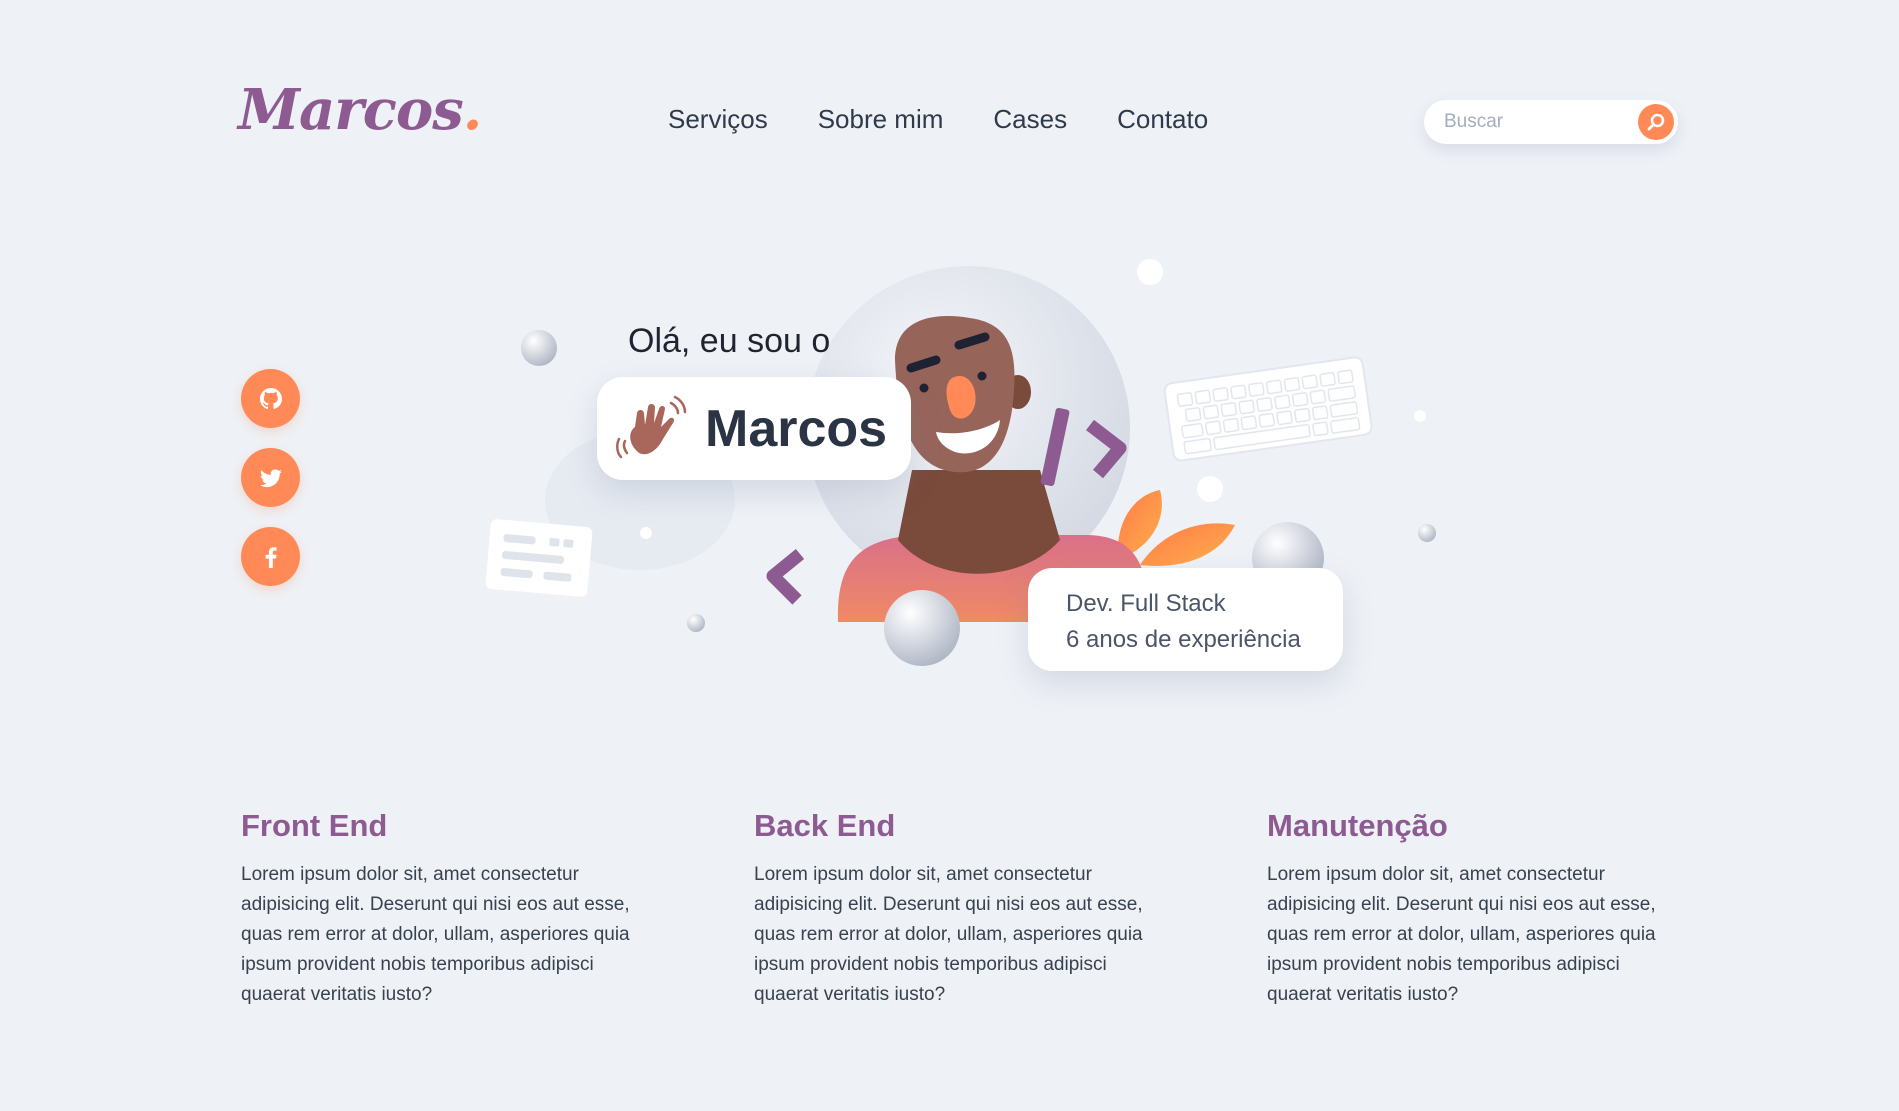 Image resolution: width=1899 pixels, height=1111 pixels. Describe the element at coordinates (314, 825) in the screenshot. I see `service-title: Front End` at that location.